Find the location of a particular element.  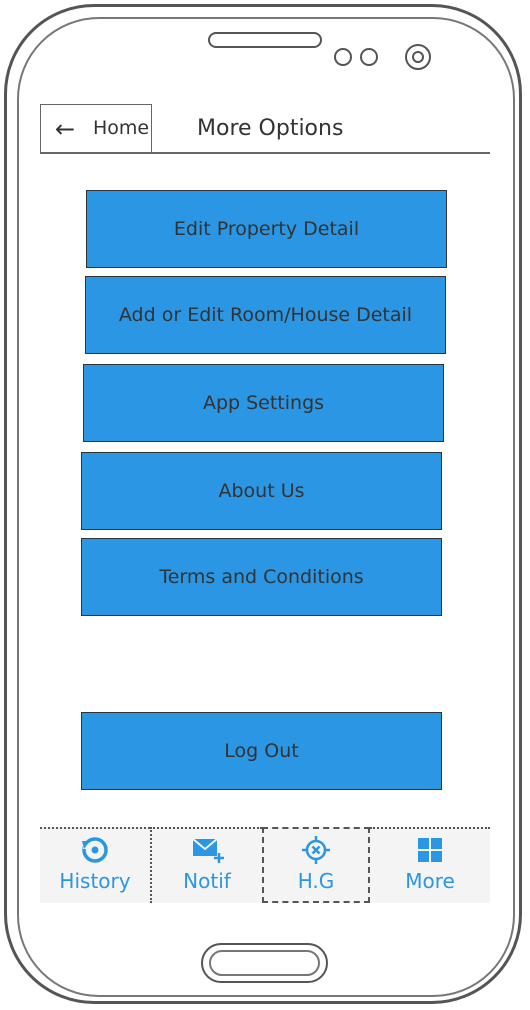

about-us-label: About Us is located at coordinates (261, 491).